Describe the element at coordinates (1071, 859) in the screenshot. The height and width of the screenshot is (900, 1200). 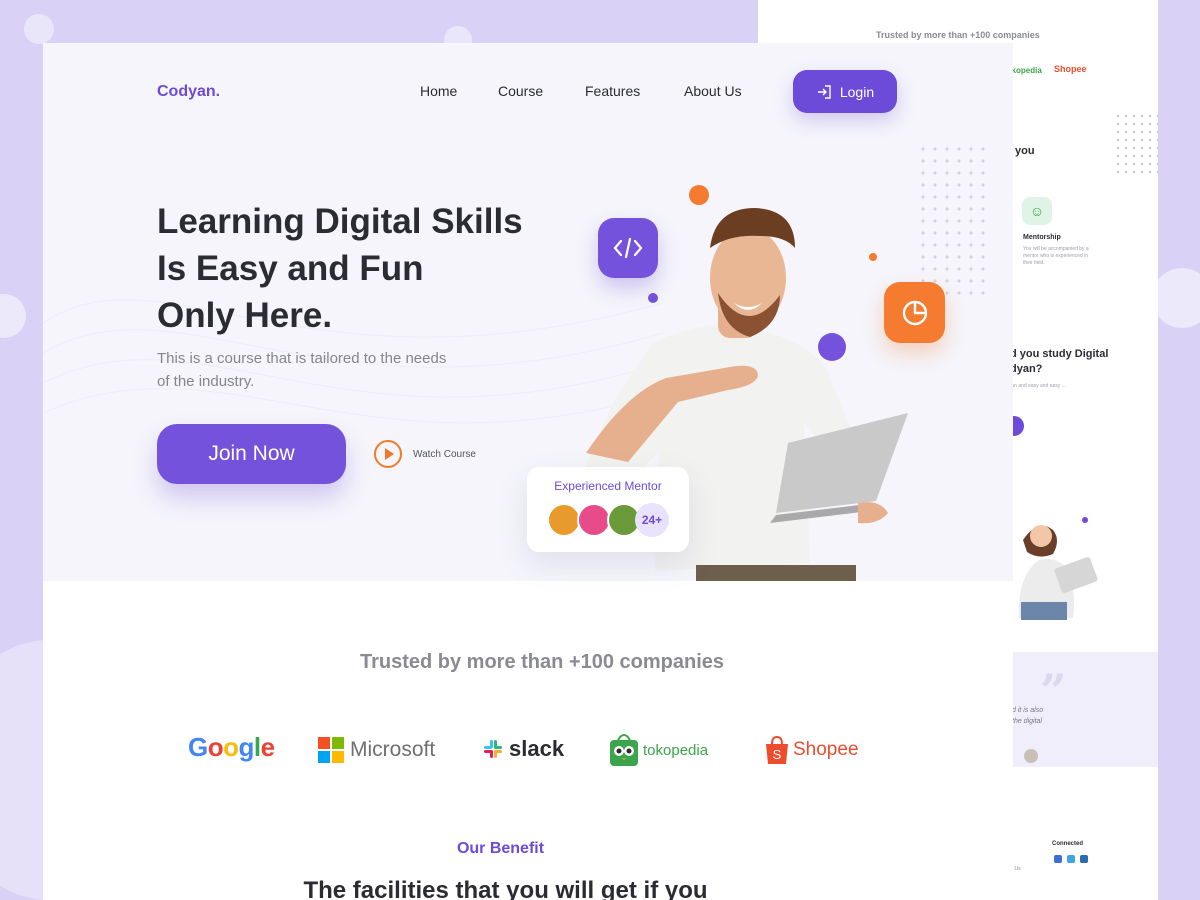
I see `twitter-icon` at that location.